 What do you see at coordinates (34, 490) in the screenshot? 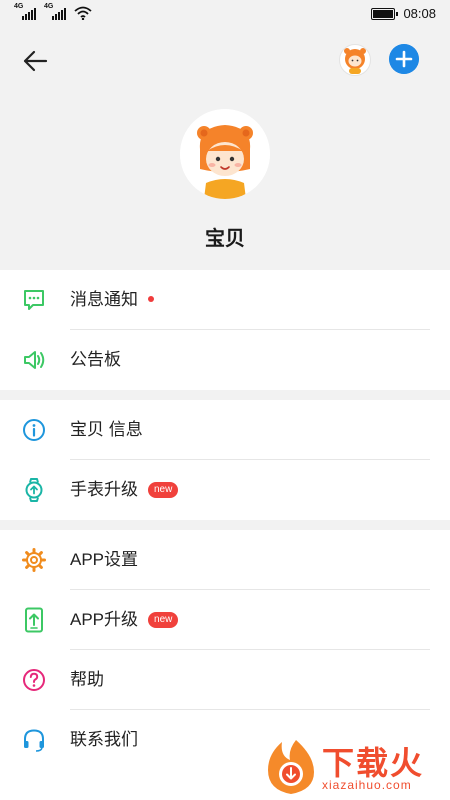
I see `watch-upgrade-icon` at bounding box center [34, 490].